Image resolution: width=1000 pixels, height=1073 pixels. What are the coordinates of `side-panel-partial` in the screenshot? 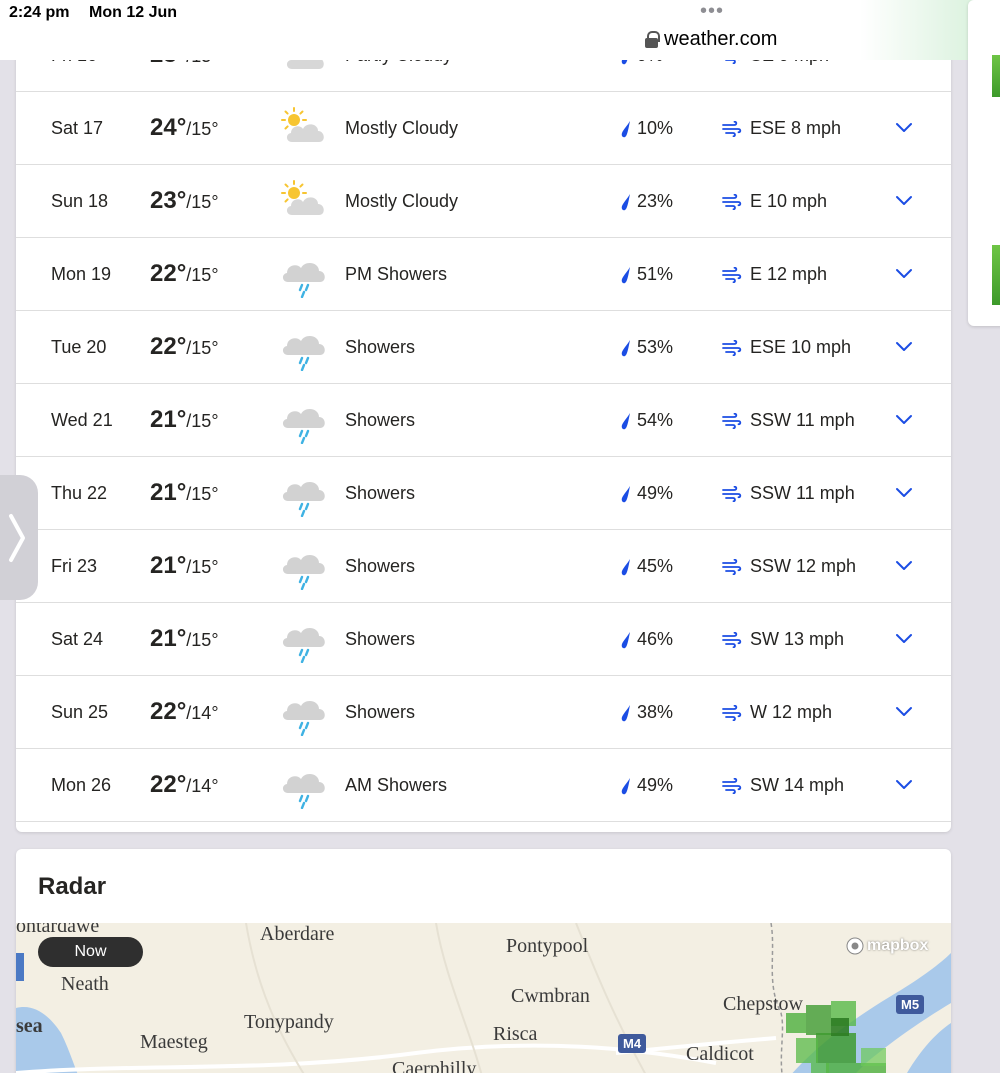 It's located at (984, 163).